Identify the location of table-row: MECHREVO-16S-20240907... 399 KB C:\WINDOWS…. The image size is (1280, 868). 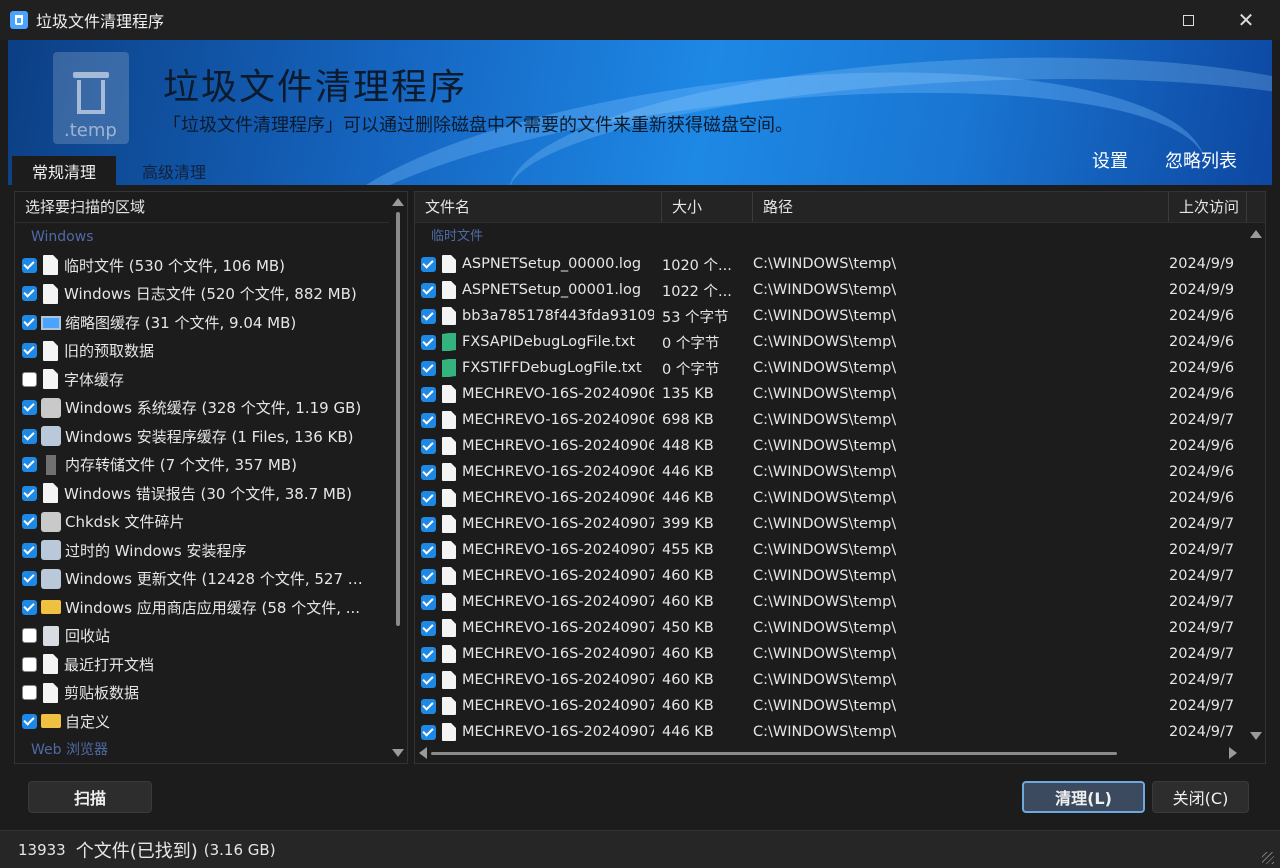
(840, 524).